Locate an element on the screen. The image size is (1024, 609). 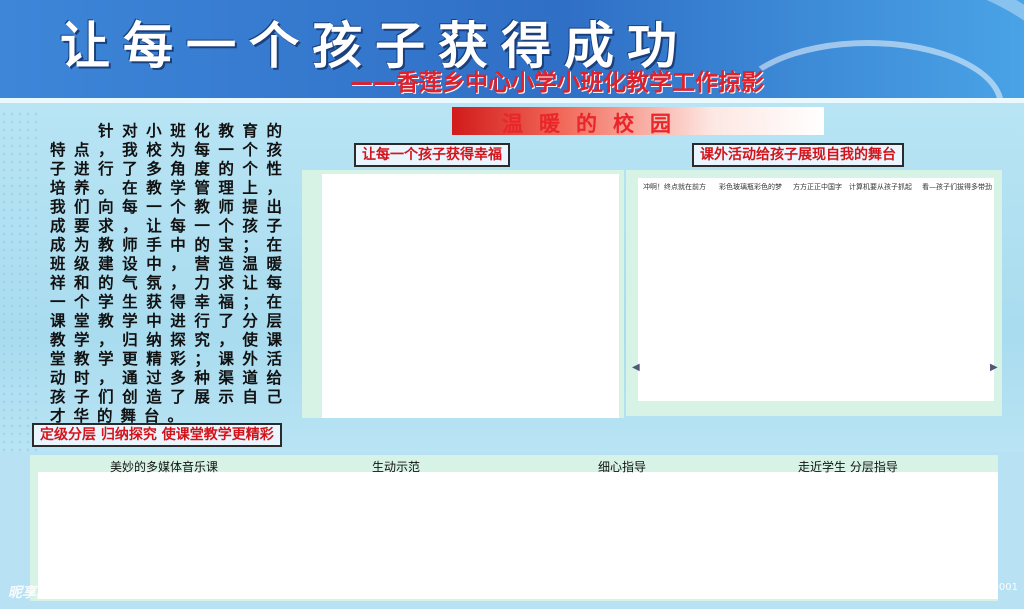
bottom-caption: 细心指导 is located at coordinates (622, 467).